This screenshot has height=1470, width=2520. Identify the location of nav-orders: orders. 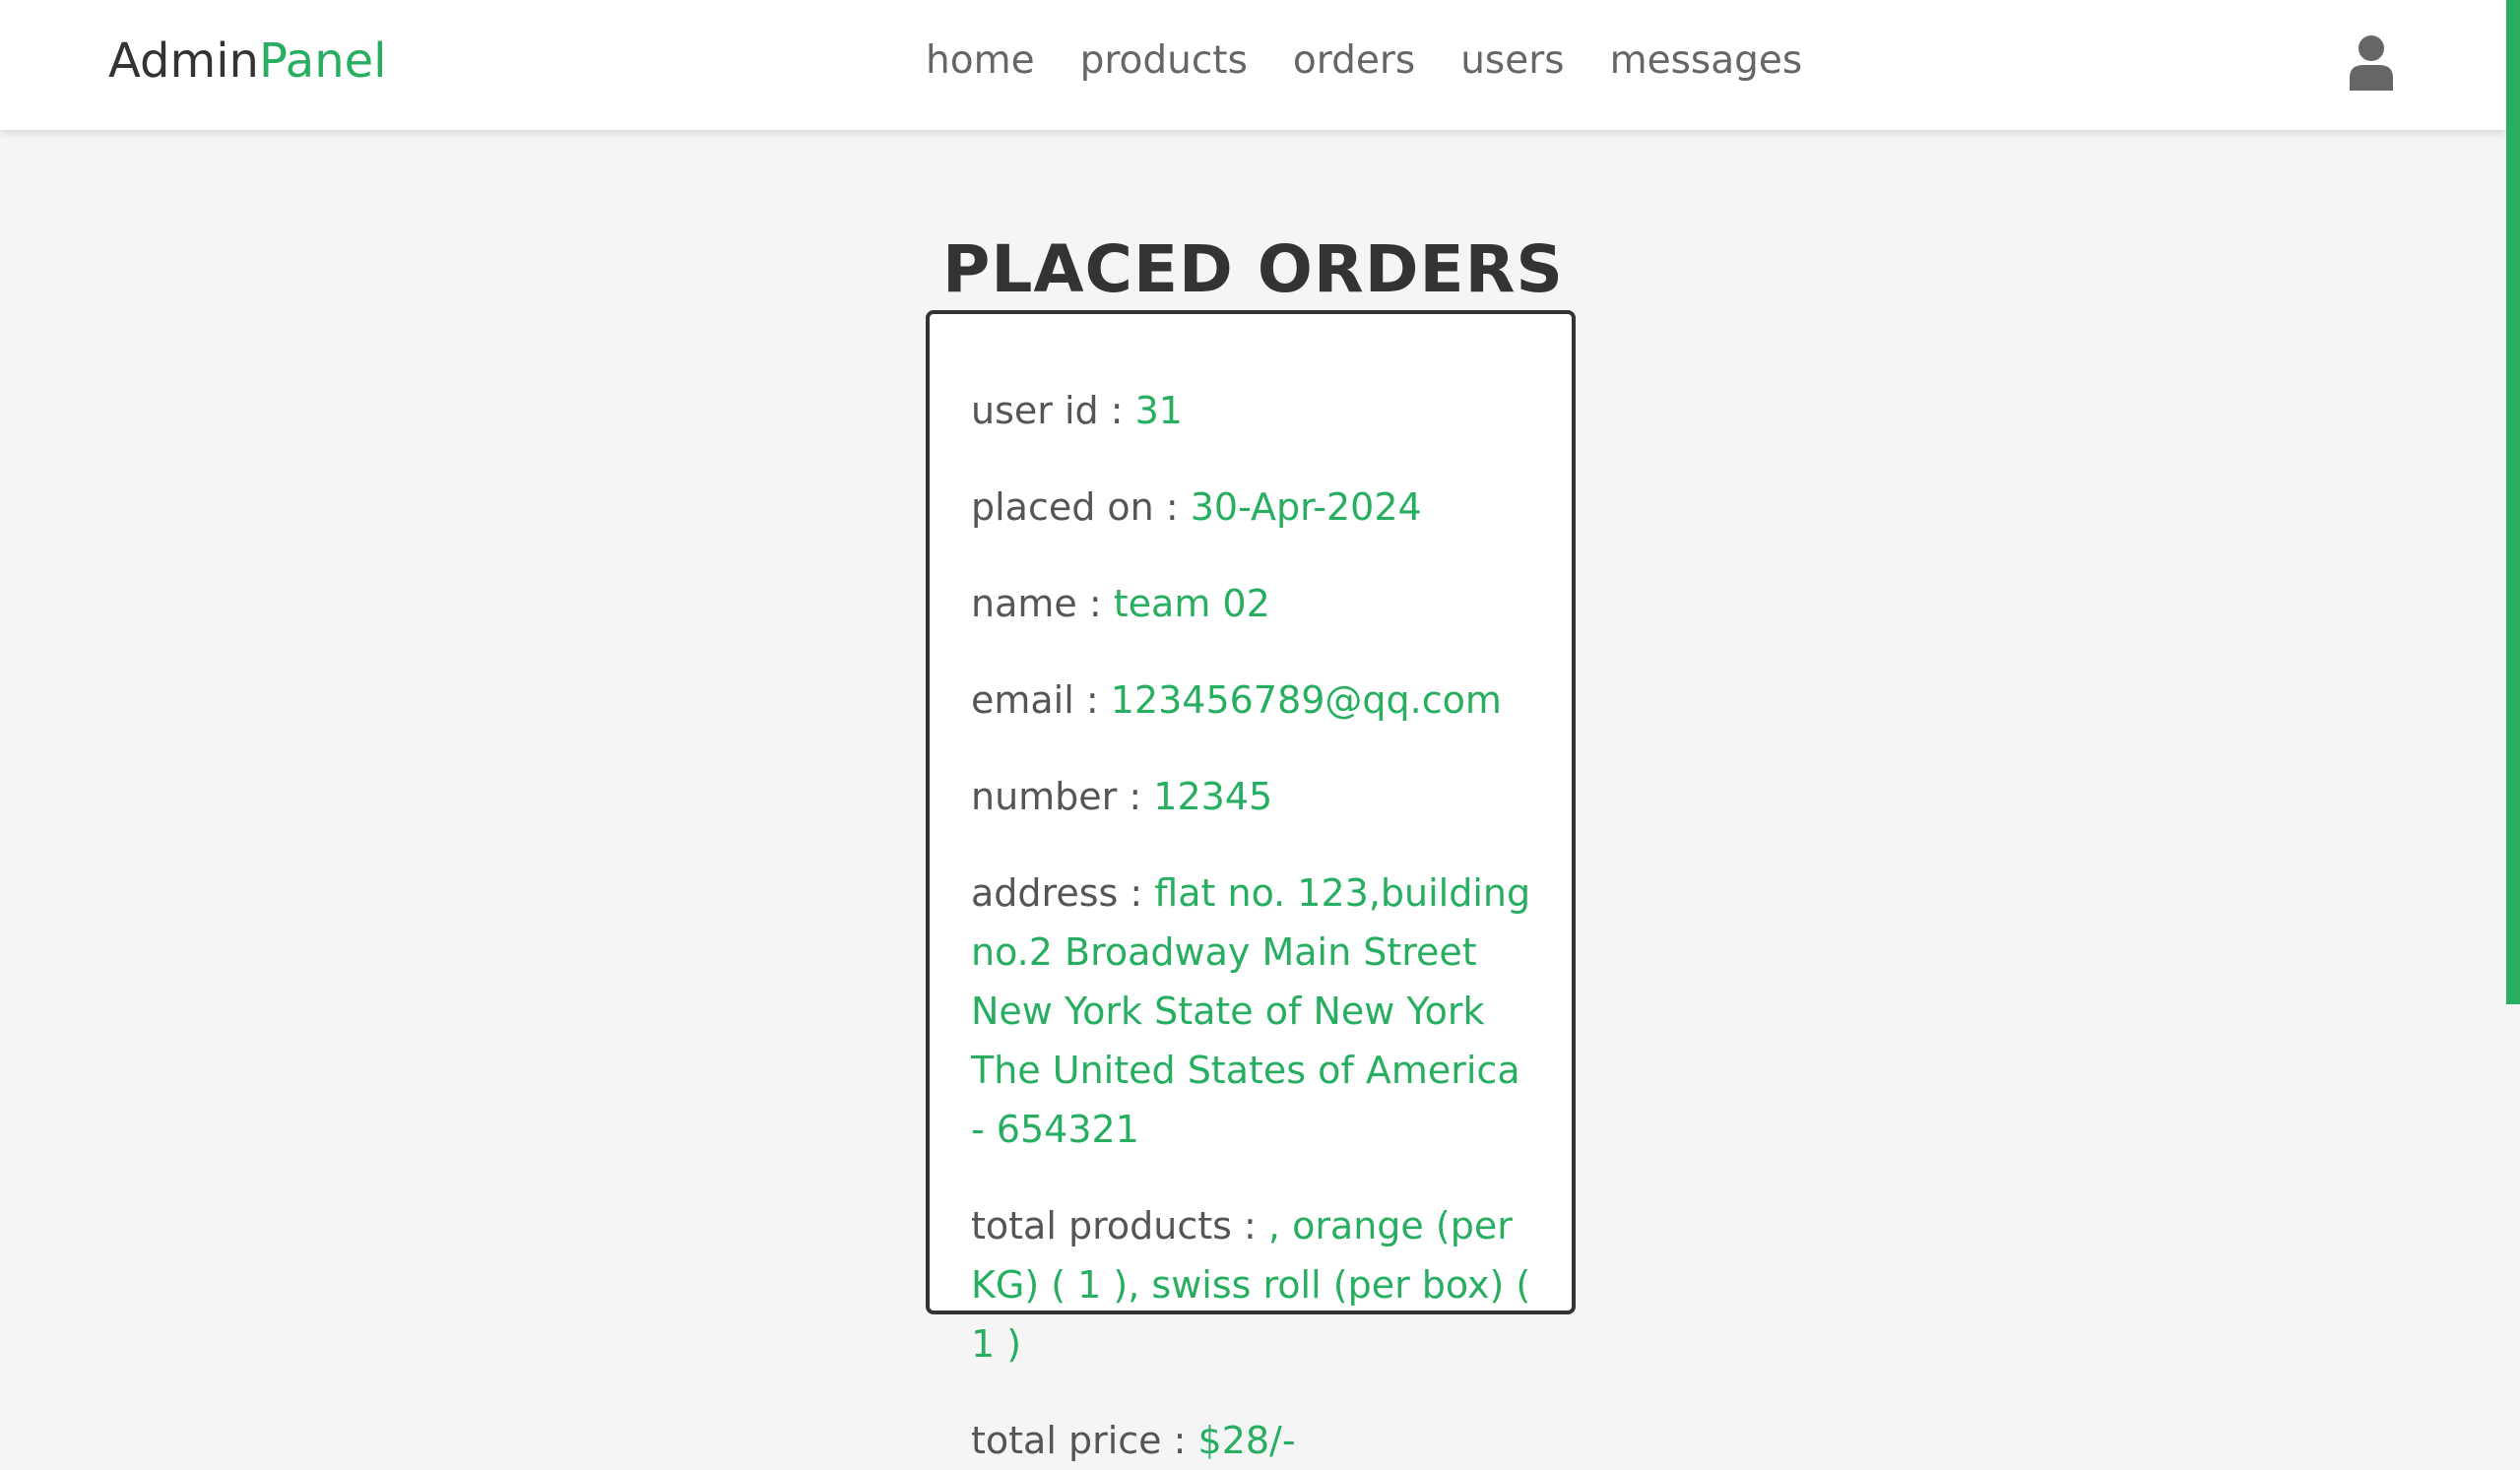
(1354, 61).